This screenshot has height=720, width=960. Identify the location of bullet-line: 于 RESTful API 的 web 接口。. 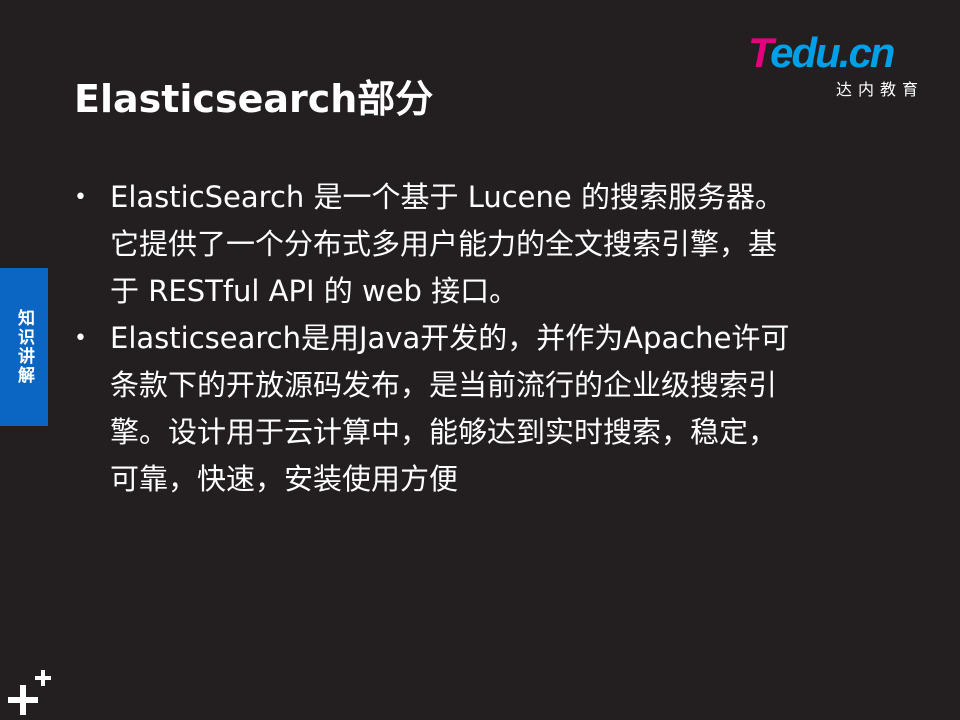
(314, 291).